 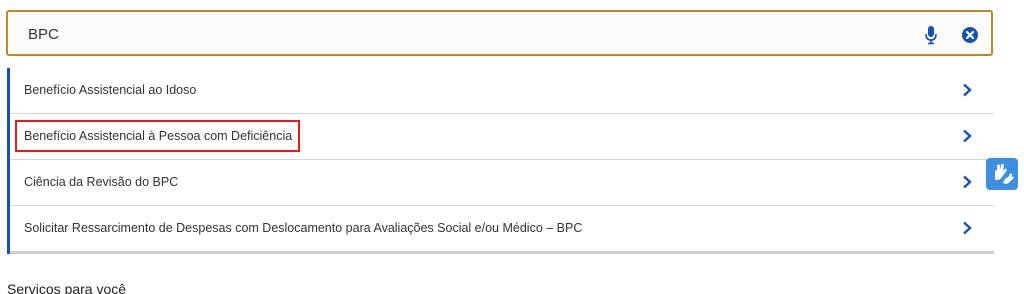 I want to click on microphone-icon, so click(x=931, y=35).